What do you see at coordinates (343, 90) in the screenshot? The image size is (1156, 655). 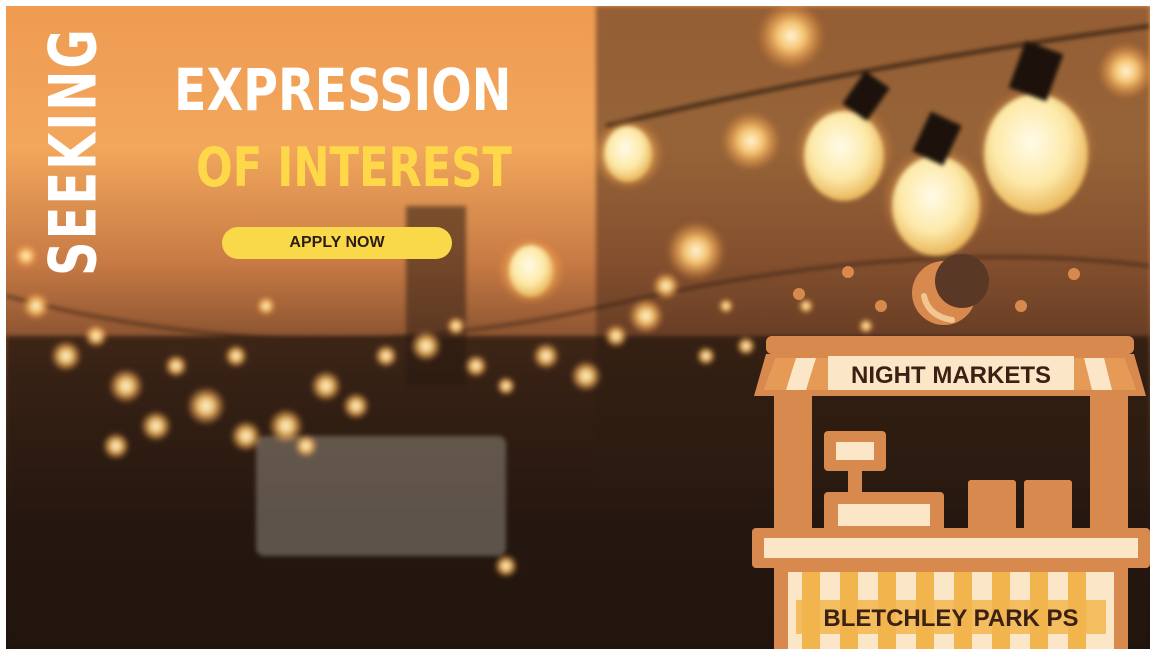 I see `headline-expression: EXPRESSION` at bounding box center [343, 90].